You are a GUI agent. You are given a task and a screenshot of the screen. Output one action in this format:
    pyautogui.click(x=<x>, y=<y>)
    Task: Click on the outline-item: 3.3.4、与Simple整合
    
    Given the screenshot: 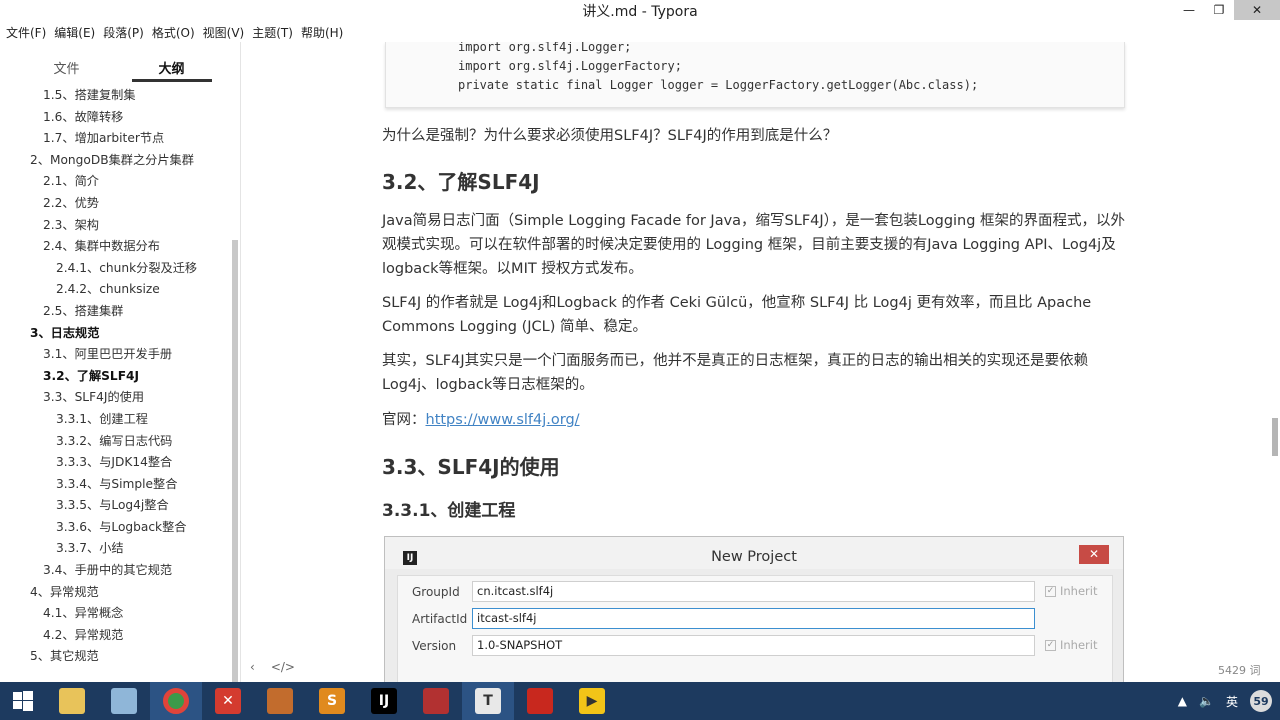 What is the action you would take?
    pyautogui.click(x=115, y=485)
    